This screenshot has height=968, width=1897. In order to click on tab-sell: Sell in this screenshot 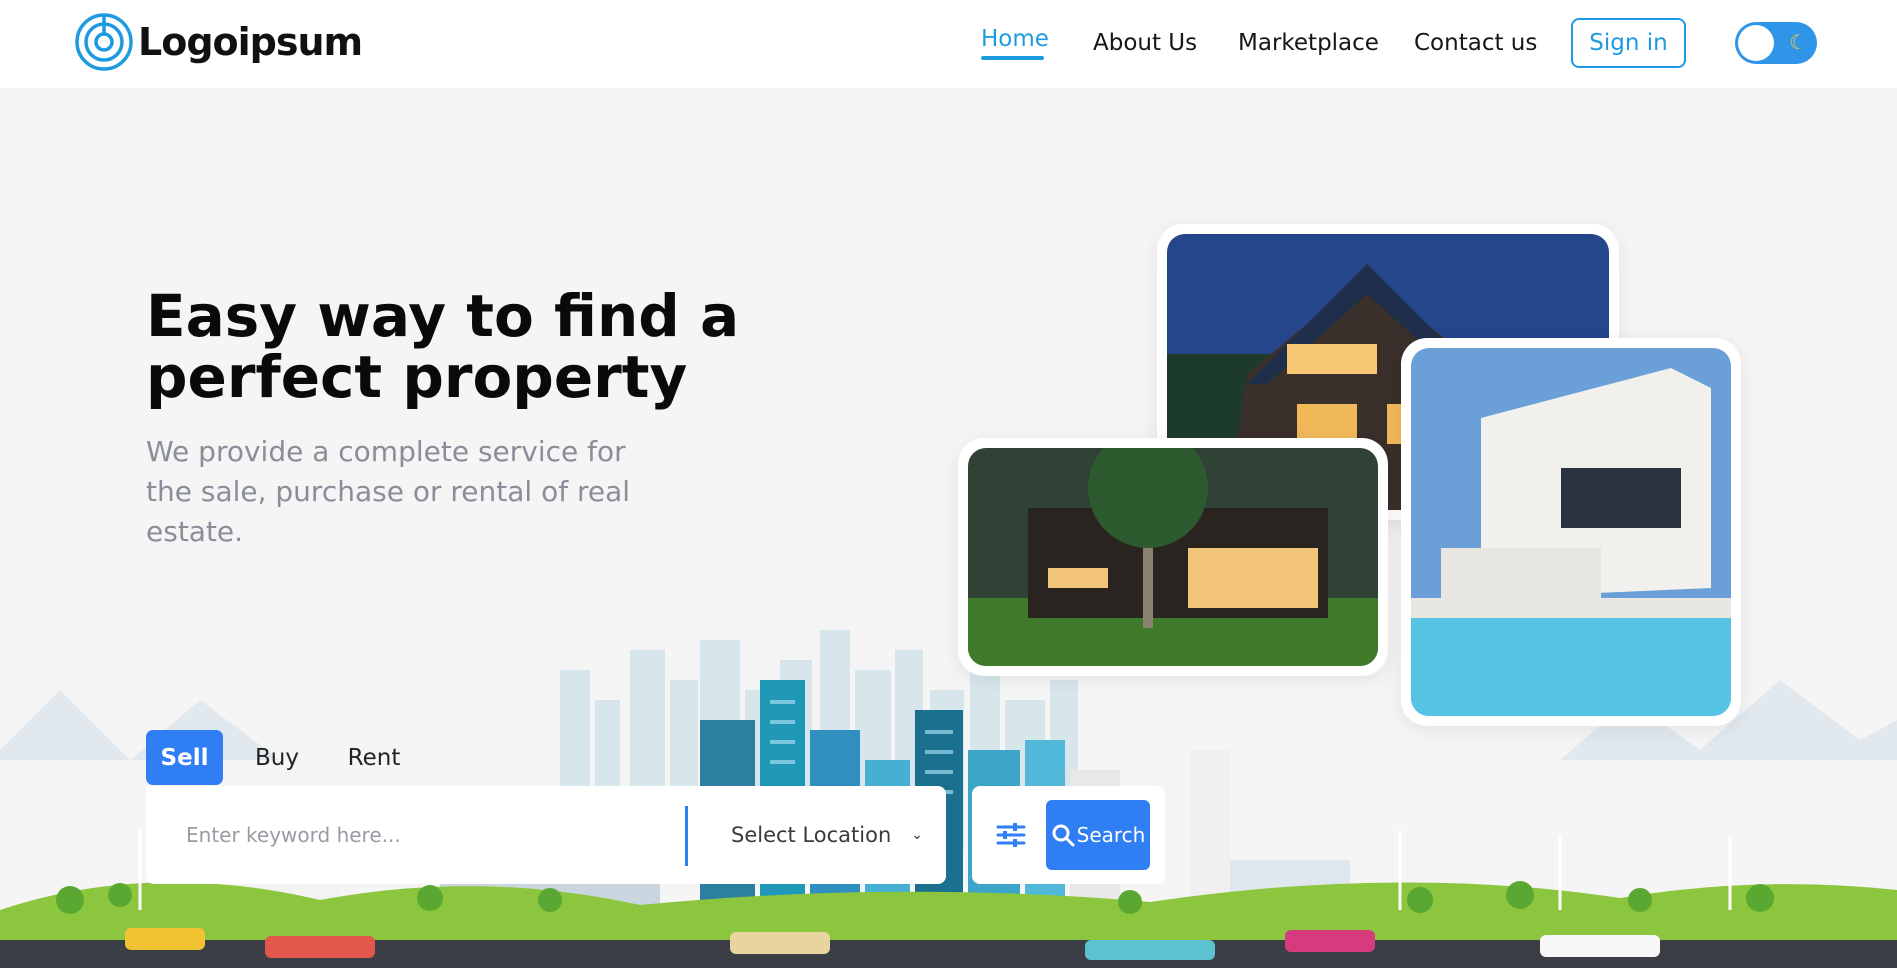, I will do `click(184, 757)`.